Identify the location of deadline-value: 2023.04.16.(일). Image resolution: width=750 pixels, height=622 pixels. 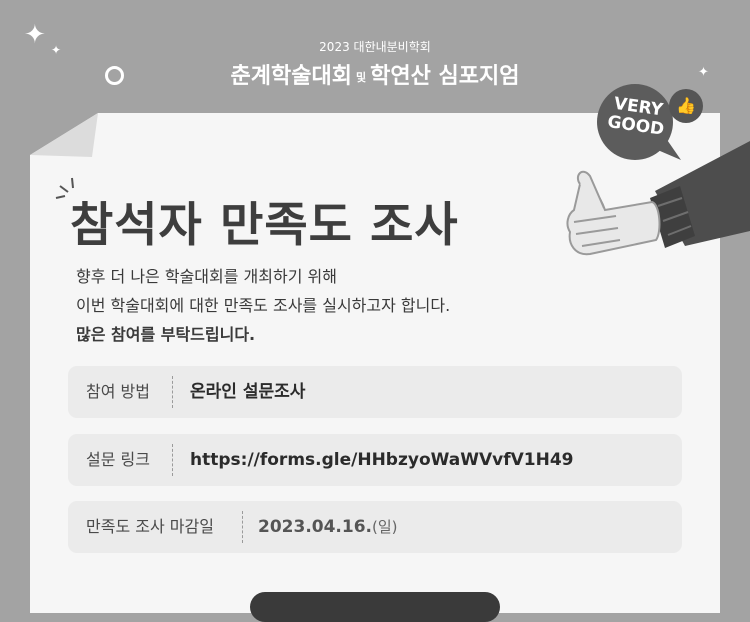
(328, 527).